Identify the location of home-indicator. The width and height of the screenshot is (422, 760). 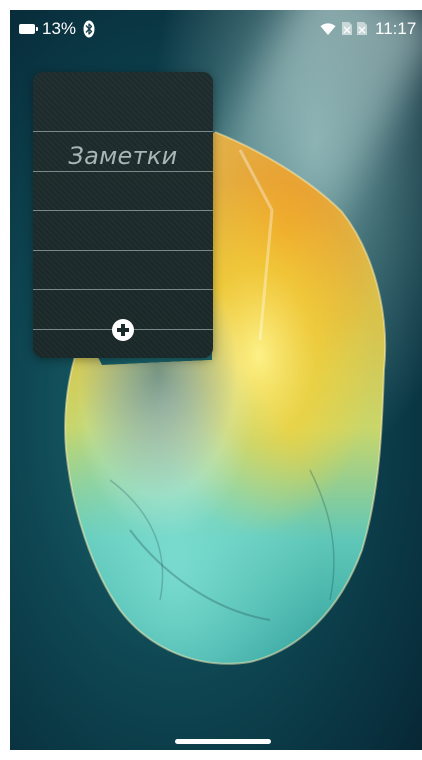
(223, 741).